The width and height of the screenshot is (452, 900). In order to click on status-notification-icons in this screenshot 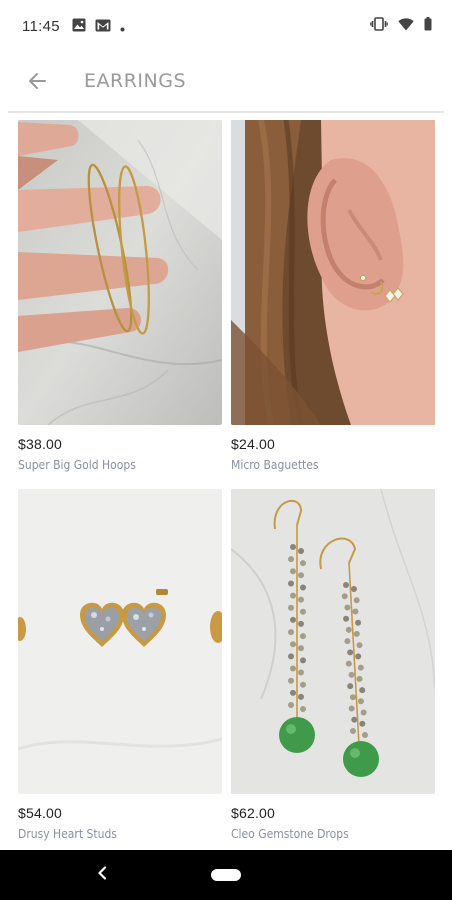, I will do `click(98, 27)`.